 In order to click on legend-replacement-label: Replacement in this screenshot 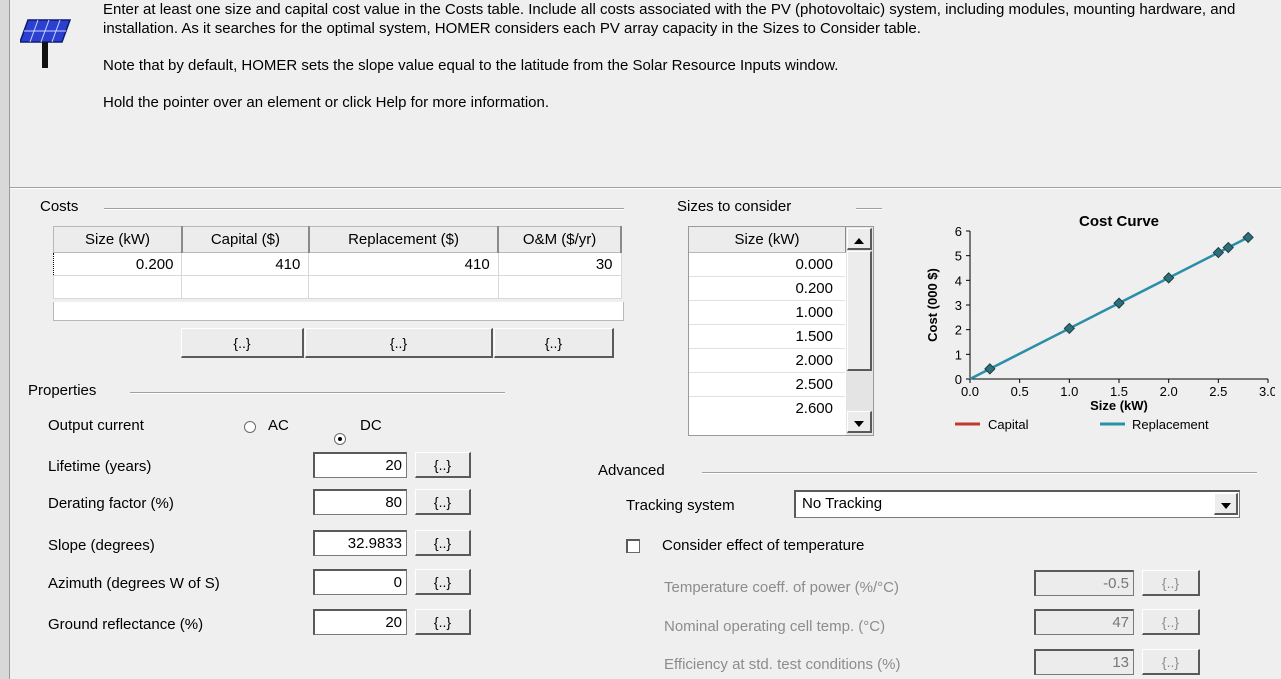, I will do `click(1170, 424)`.